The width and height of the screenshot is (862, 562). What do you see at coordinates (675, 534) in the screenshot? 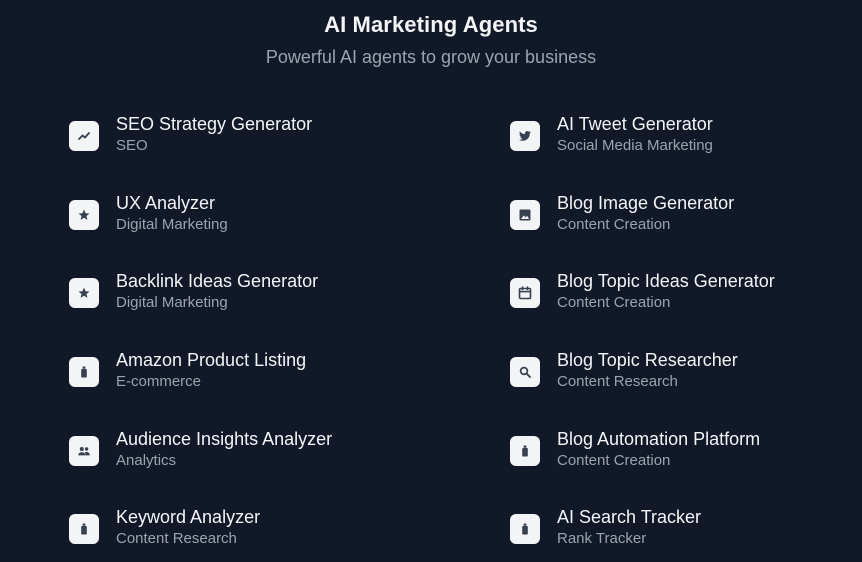
I see `agent-card-ai-search-tracker: AI Search Tracker Rank Tracker` at bounding box center [675, 534].